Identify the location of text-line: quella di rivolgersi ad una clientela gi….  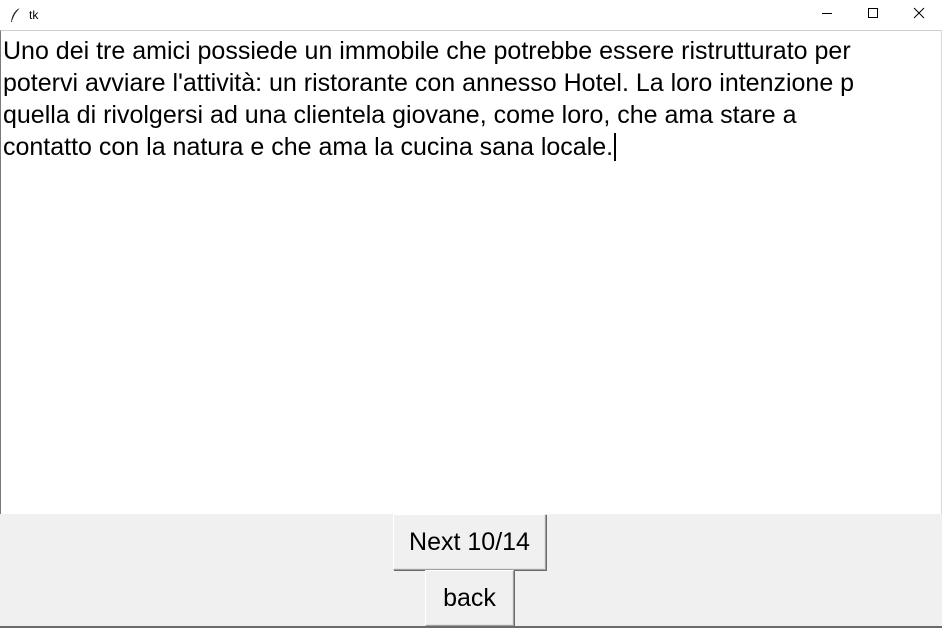
(400, 115).